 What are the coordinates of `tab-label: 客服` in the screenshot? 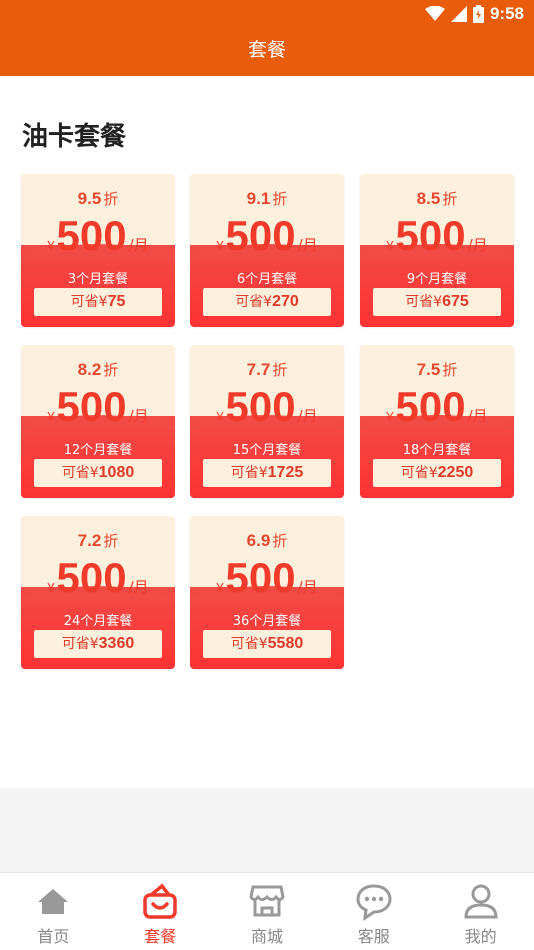 It's located at (373, 936).